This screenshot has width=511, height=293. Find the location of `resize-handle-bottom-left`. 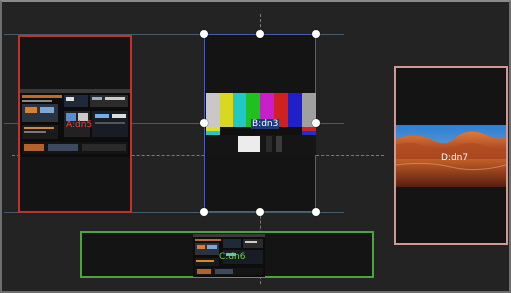

resize-handle-bottom-left is located at coordinates (204, 212).